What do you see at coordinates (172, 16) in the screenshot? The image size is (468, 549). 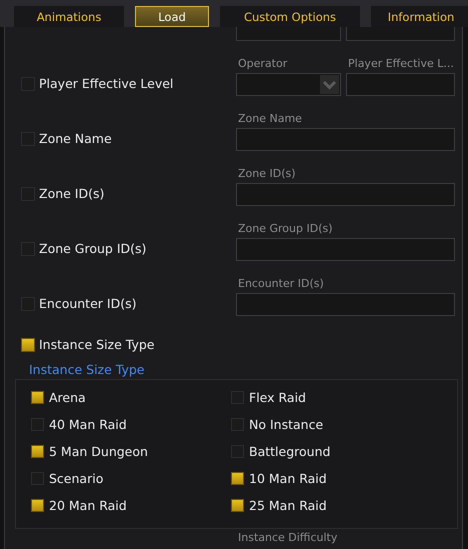 I see `tab: Load` at bounding box center [172, 16].